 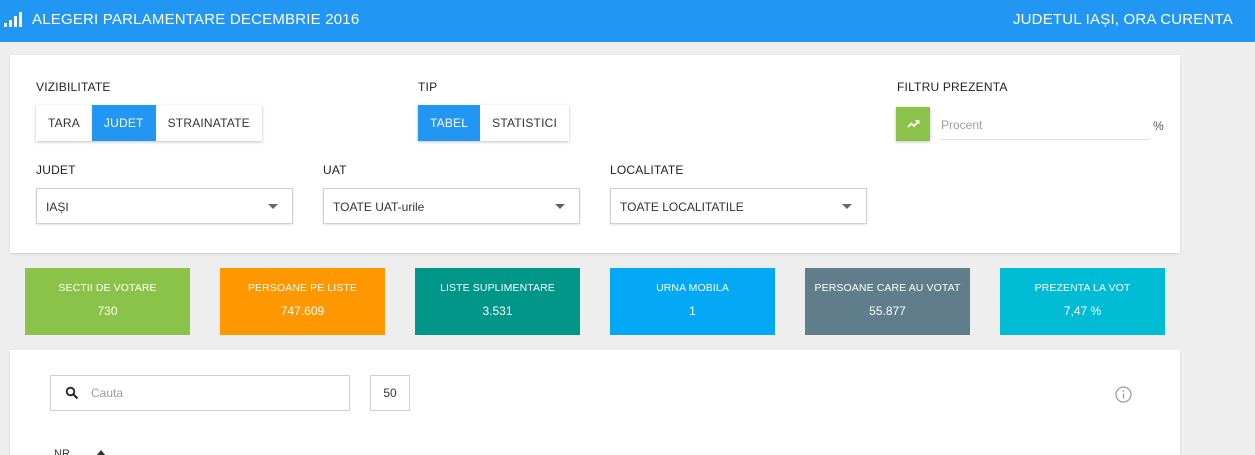 I want to click on info-icon, so click(x=1123, y=394).